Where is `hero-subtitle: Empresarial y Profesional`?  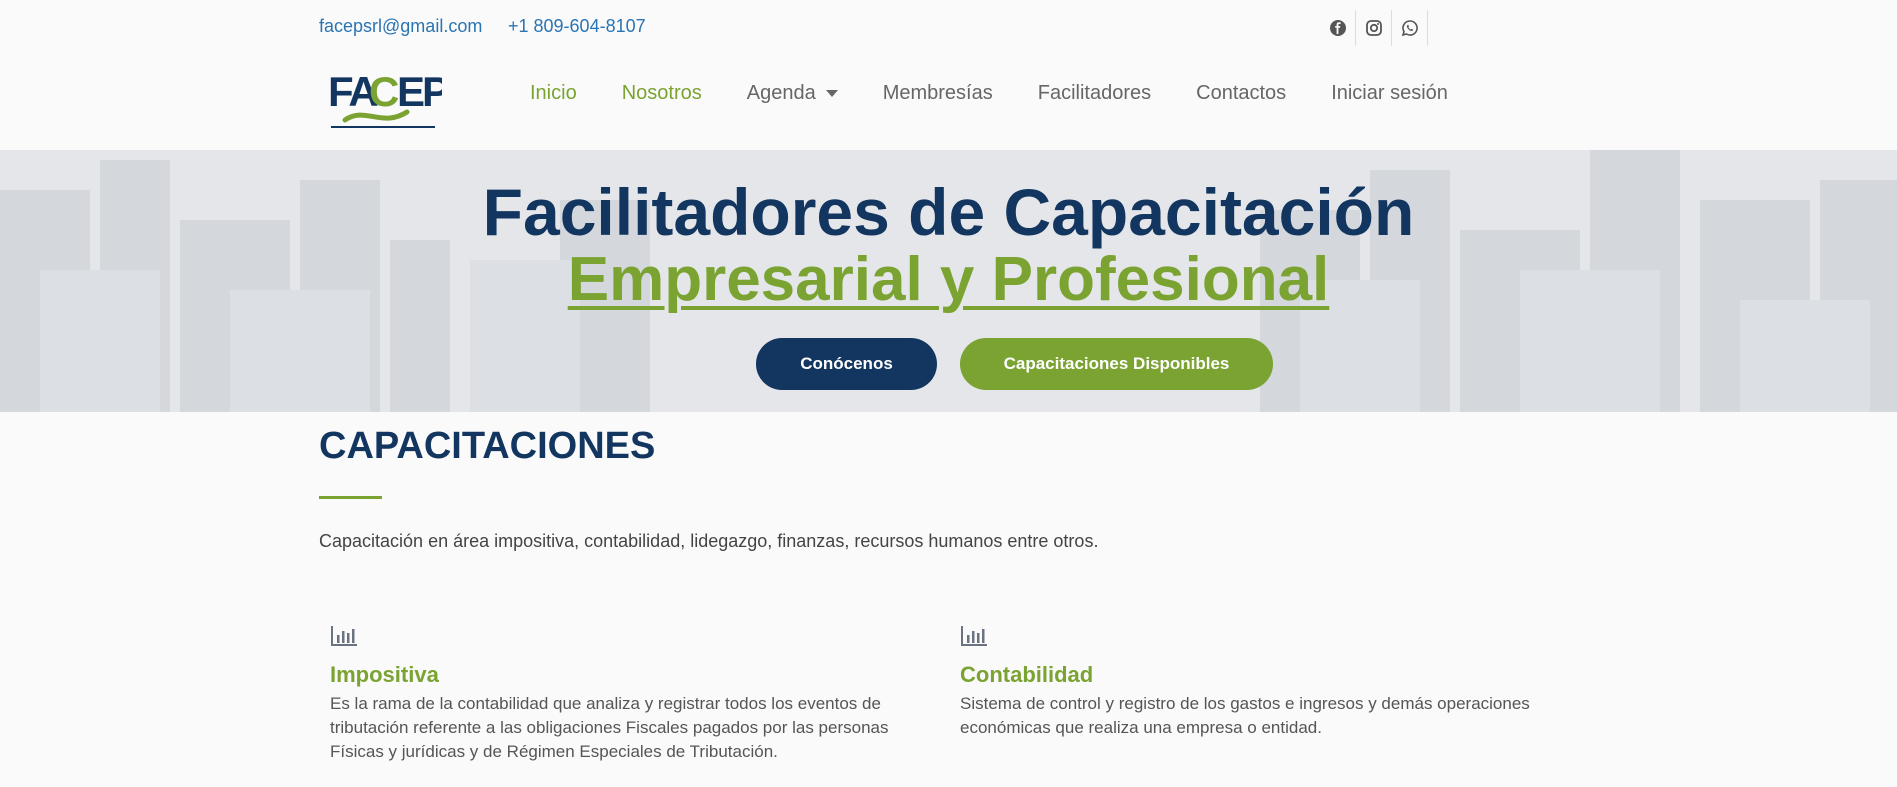
hero-subtitle: Empresarial y Profesional is located at coordinates (948, 279).